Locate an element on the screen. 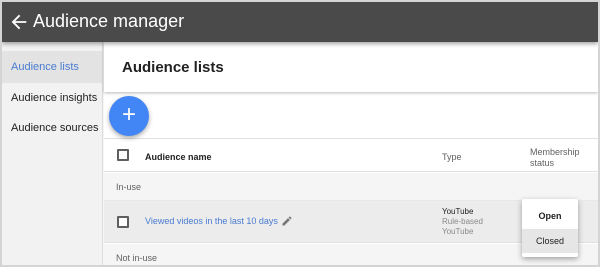  column-header-type: Type is located at coordinates (452, 157).